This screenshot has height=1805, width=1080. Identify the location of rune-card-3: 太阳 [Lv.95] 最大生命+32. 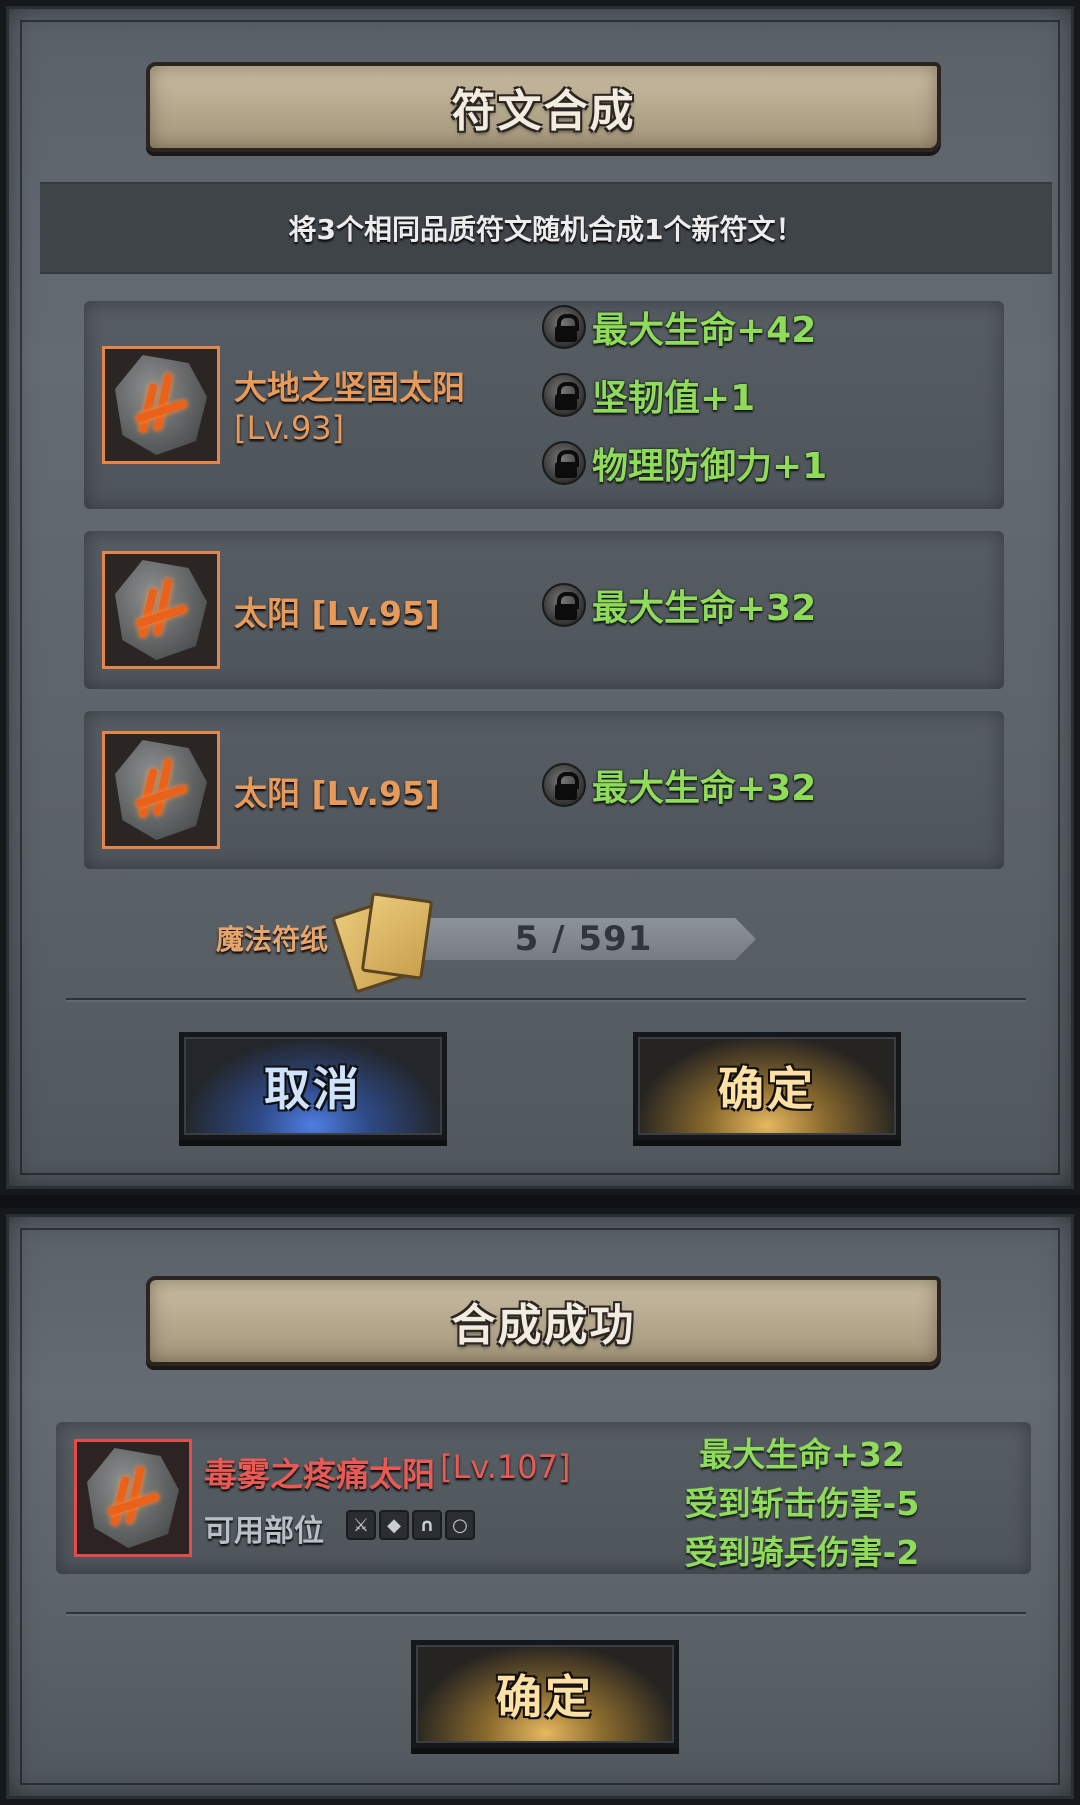
(544, 790).